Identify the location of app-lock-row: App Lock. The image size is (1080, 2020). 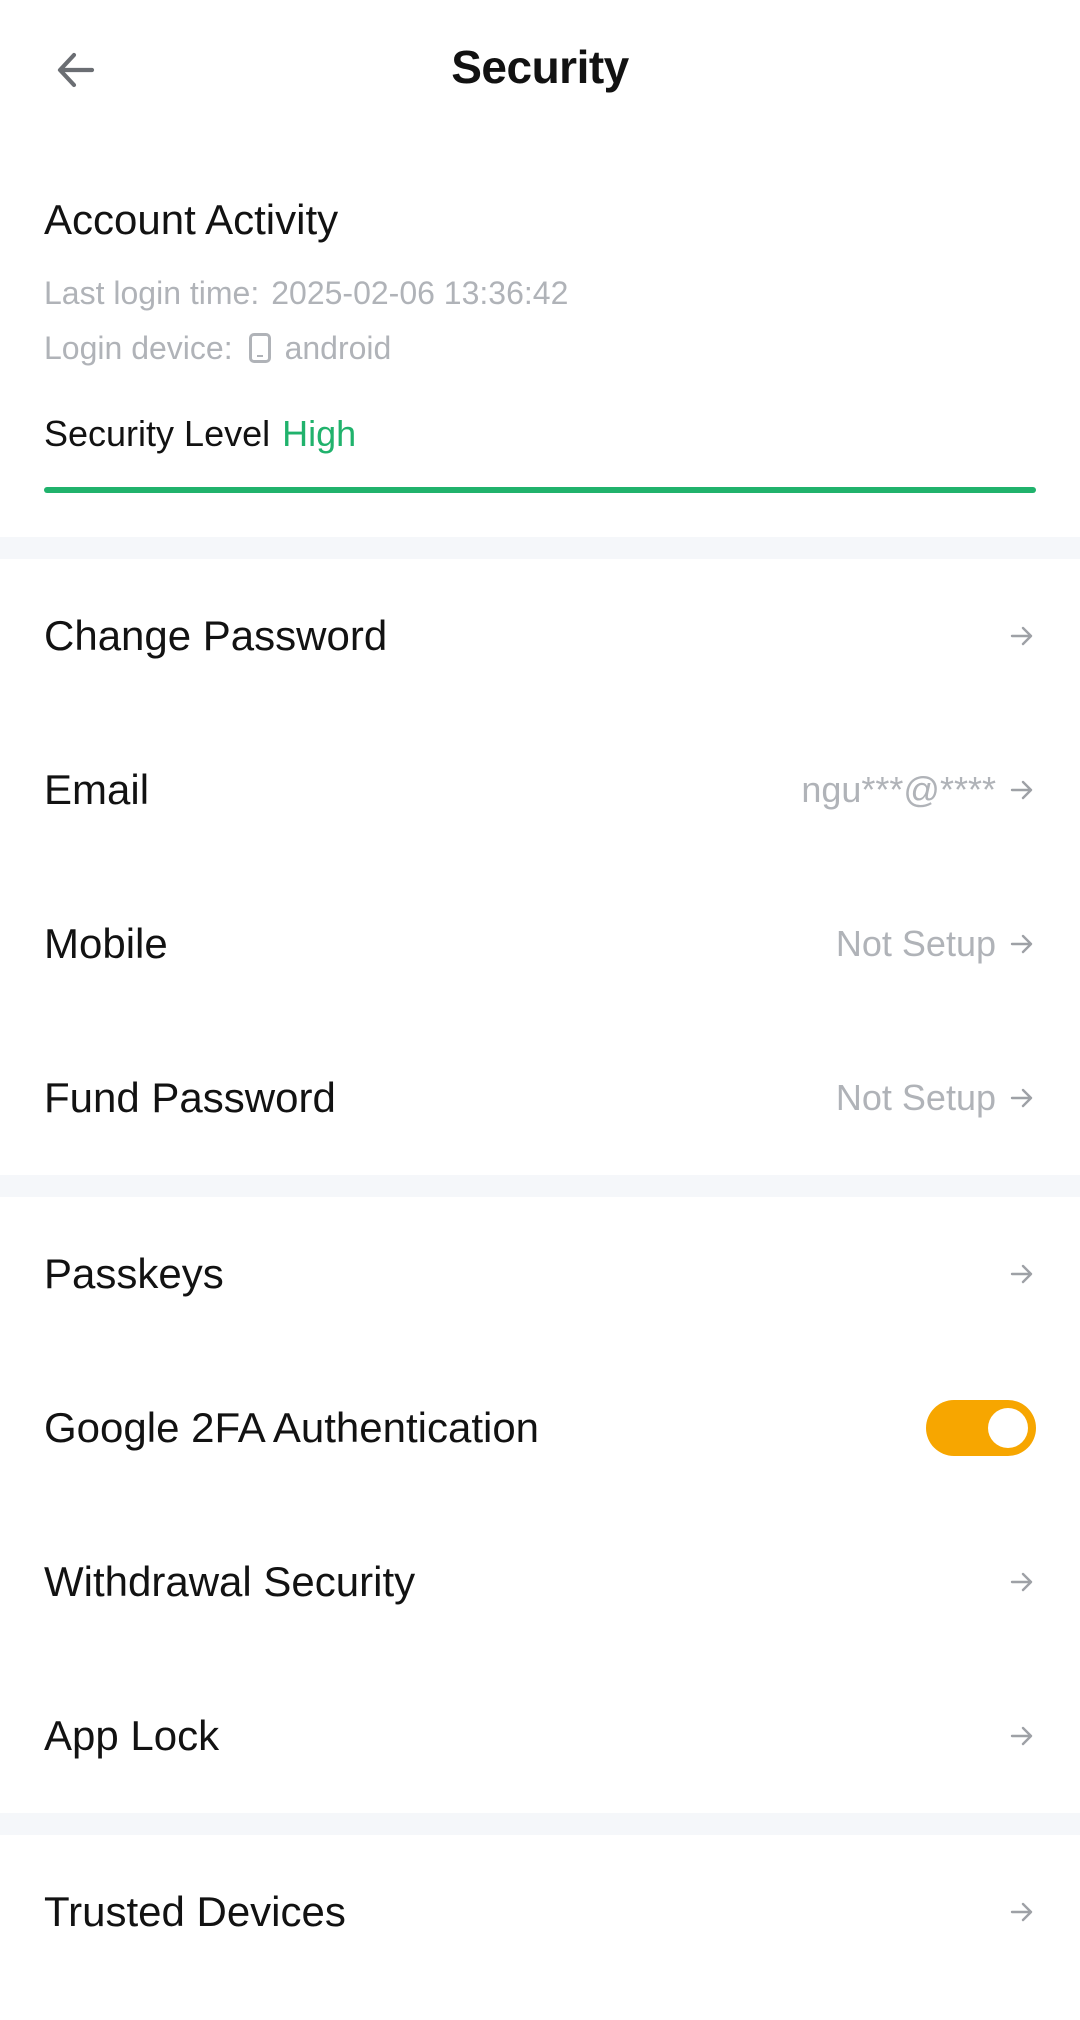
(540, 1736).